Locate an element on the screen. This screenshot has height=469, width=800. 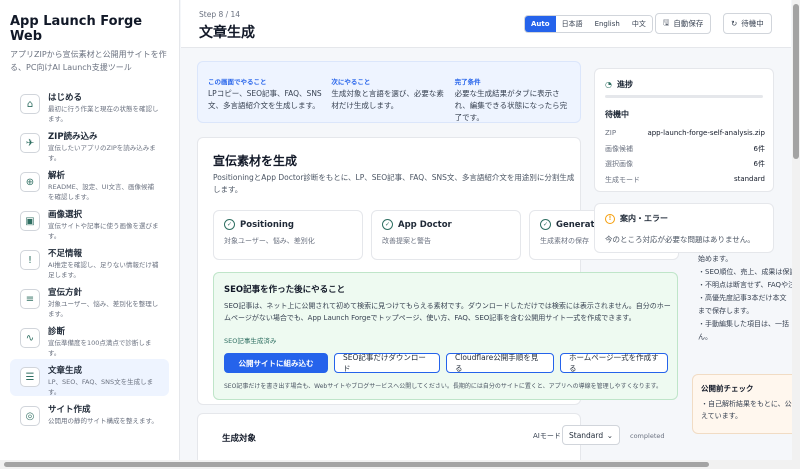
sidebar-item-text: サイト作成公開用の静的サイト構成を整えます。 is located at coordinates (103, 415).